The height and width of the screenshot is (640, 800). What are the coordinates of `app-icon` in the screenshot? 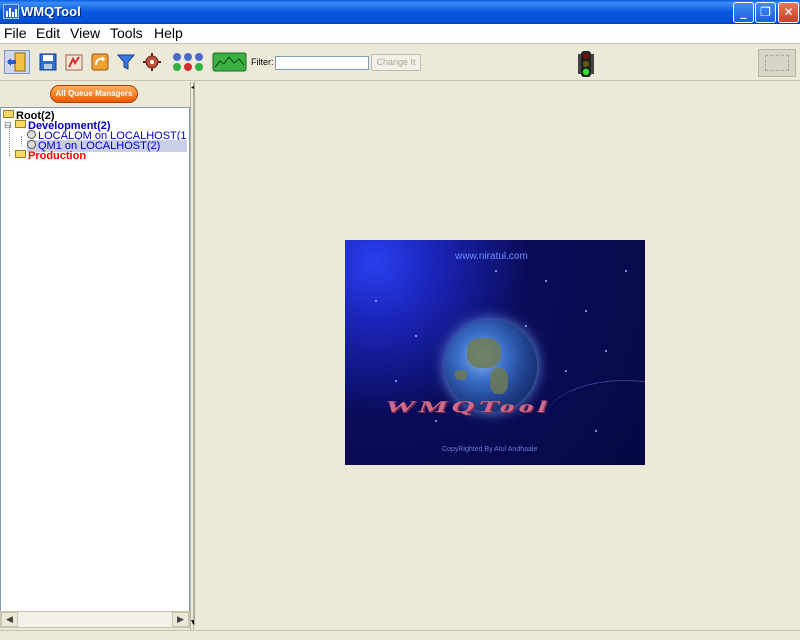 It's located at (11, 11).